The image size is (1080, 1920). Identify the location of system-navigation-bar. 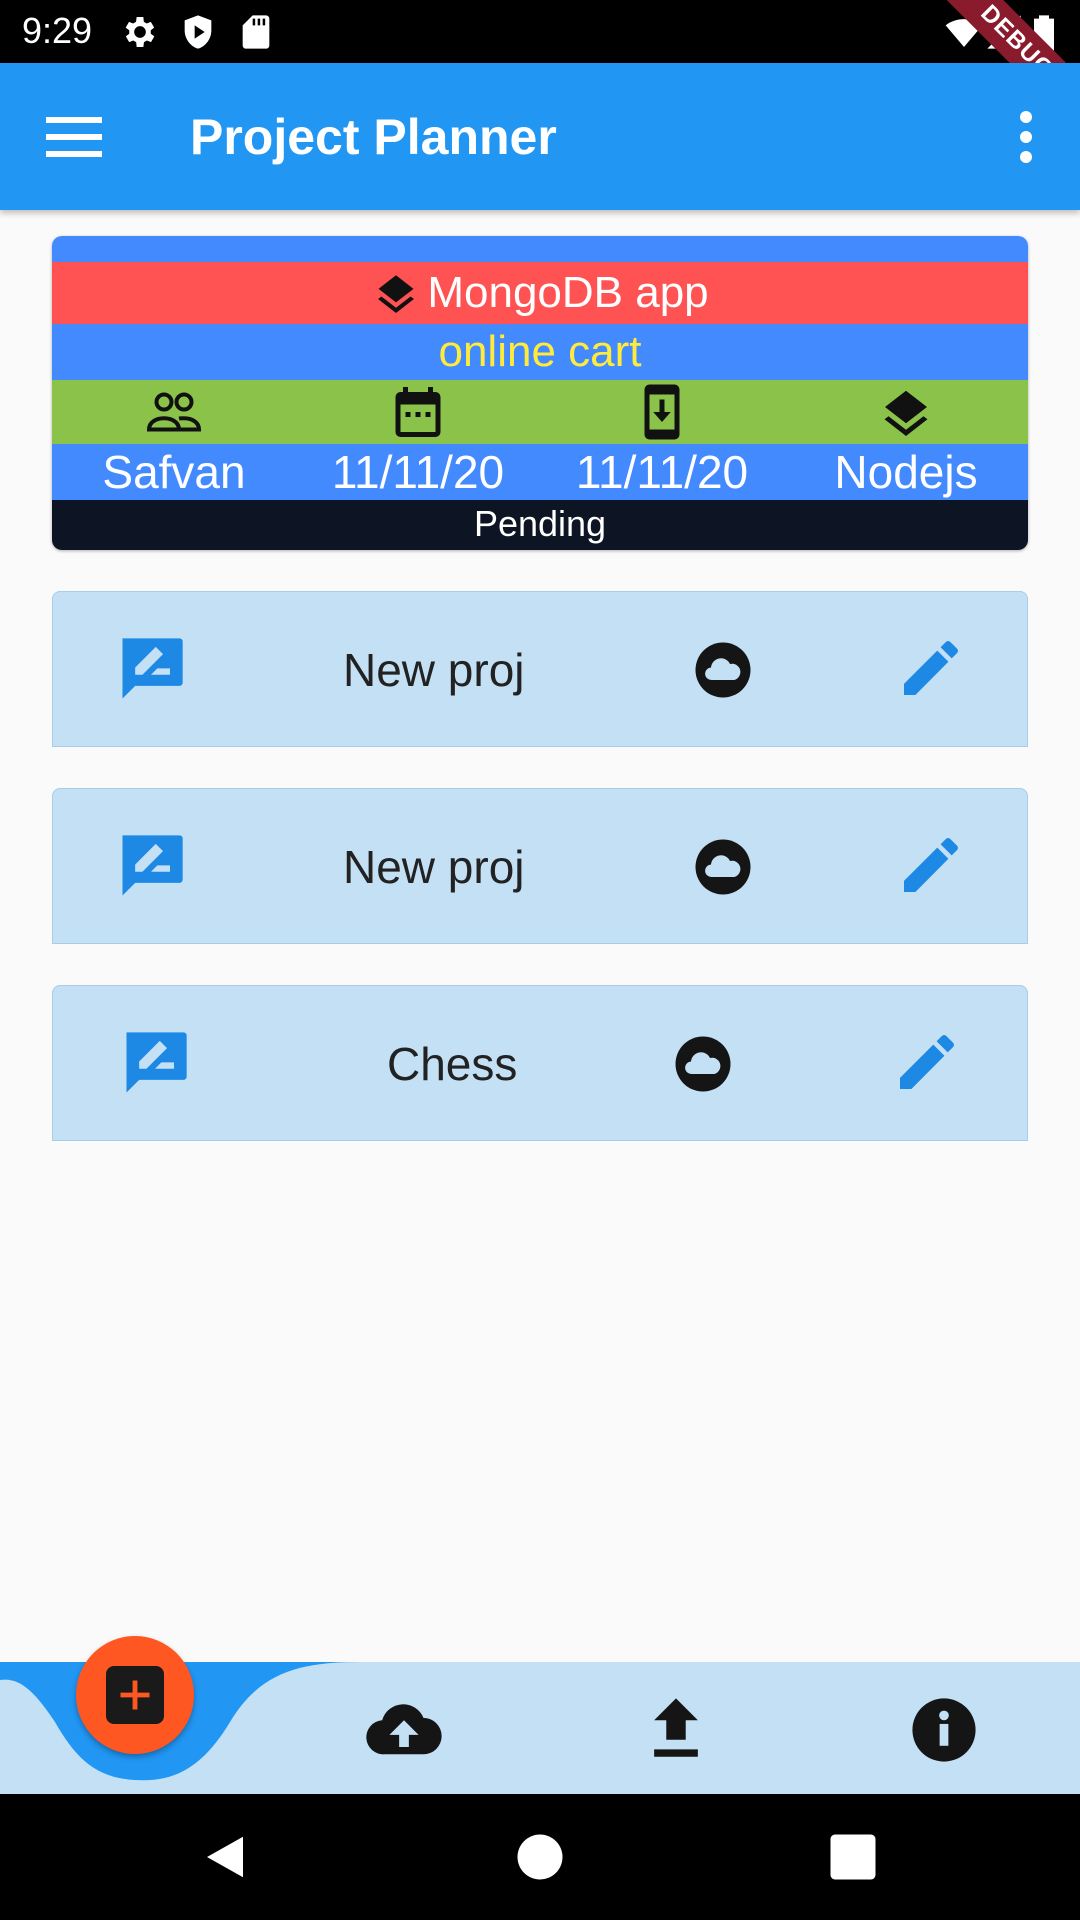
(540, 1857).